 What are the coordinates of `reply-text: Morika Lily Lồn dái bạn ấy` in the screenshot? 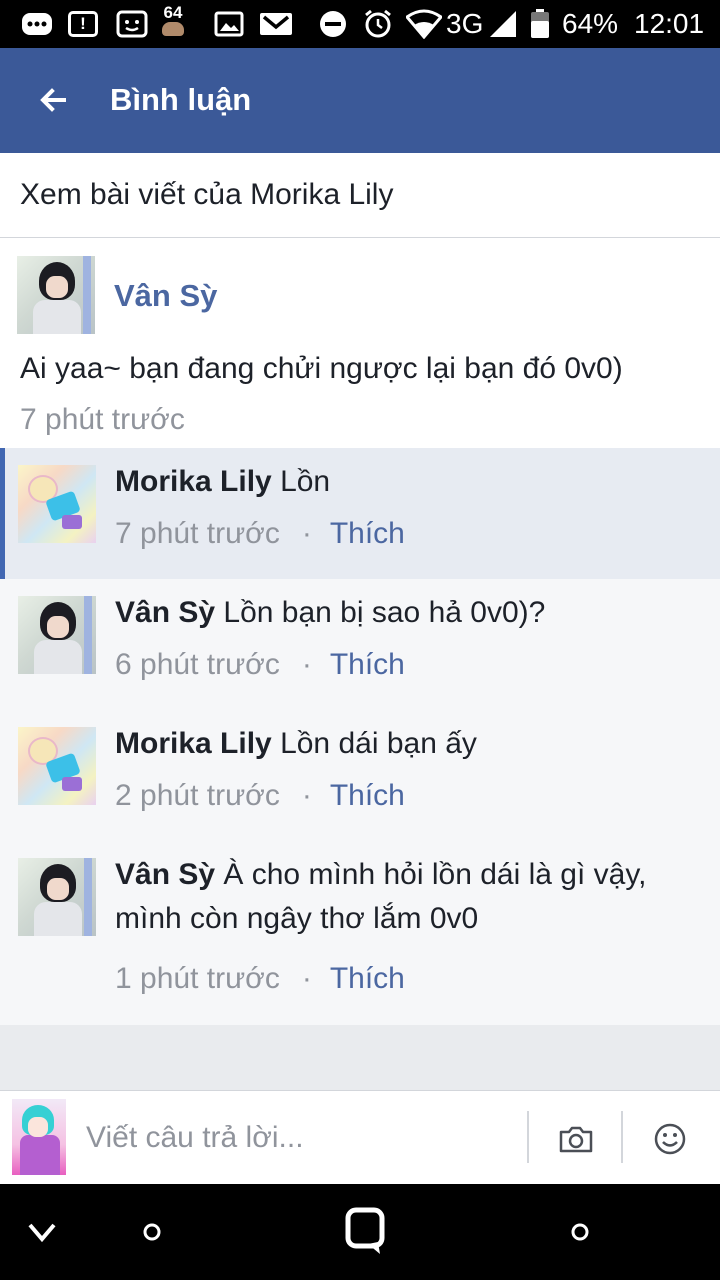 It's located at (405, 744).